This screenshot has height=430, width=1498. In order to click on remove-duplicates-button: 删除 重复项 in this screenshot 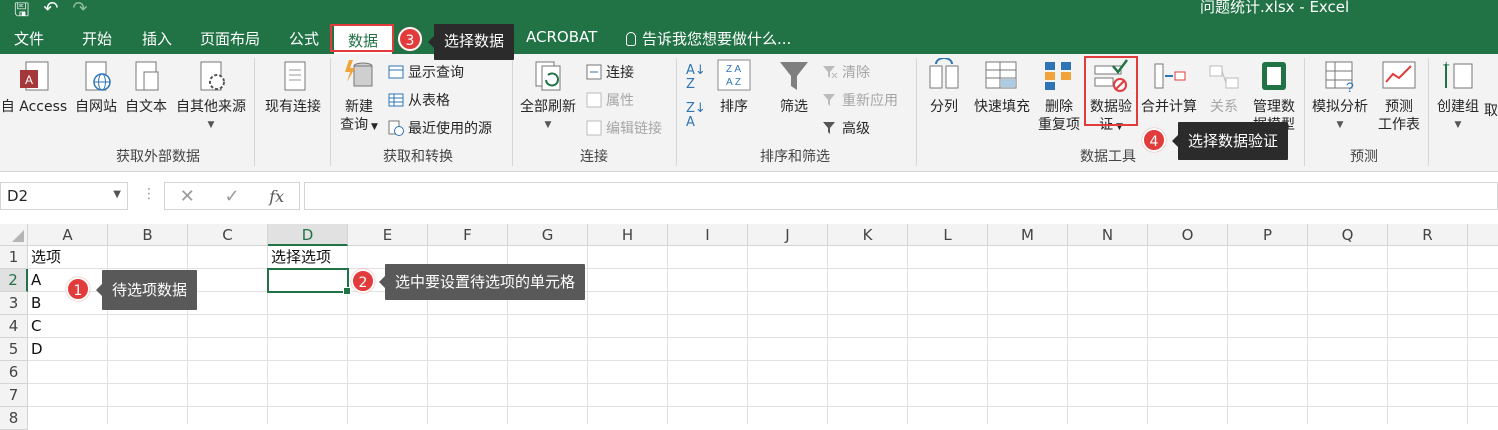, I will do `click(1059, 96)`.